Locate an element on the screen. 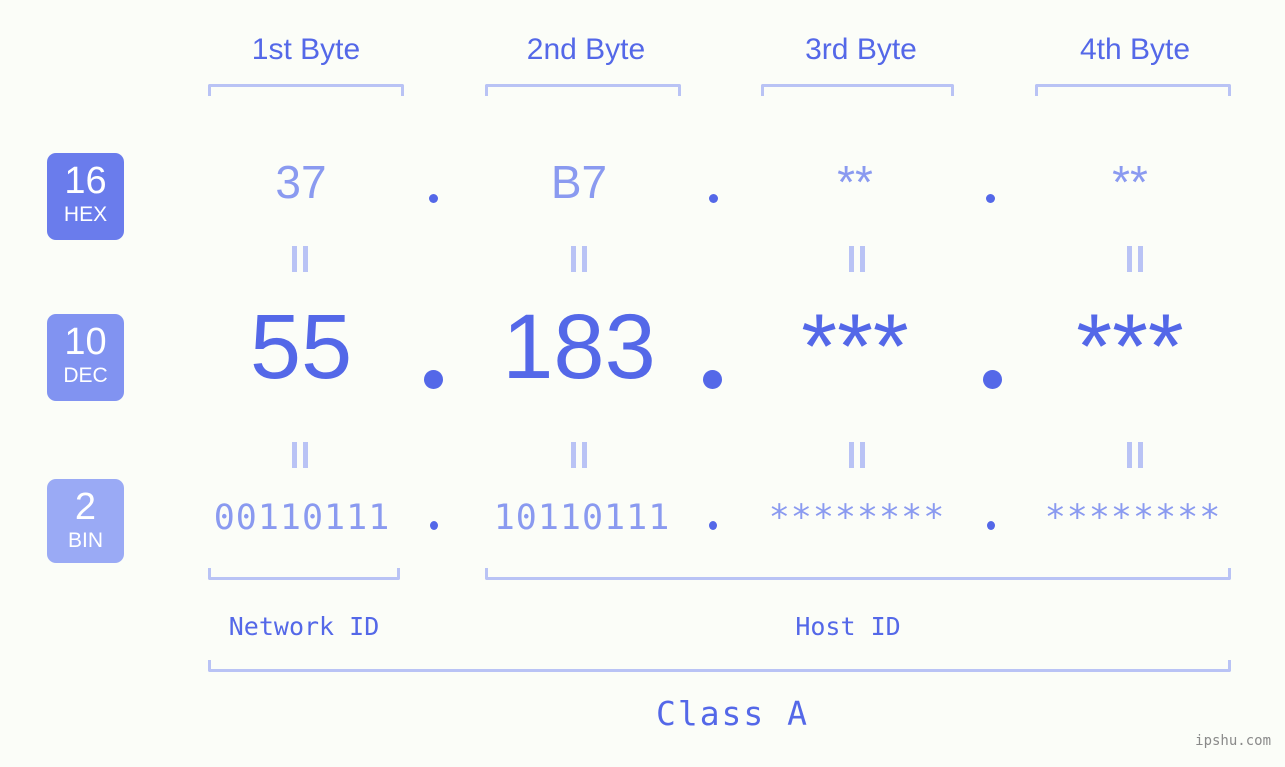 Image resolution: width=1285 pixels, height=767 pixels. radix-badge-hex-name: HEX is located at coordinates (85, 214).